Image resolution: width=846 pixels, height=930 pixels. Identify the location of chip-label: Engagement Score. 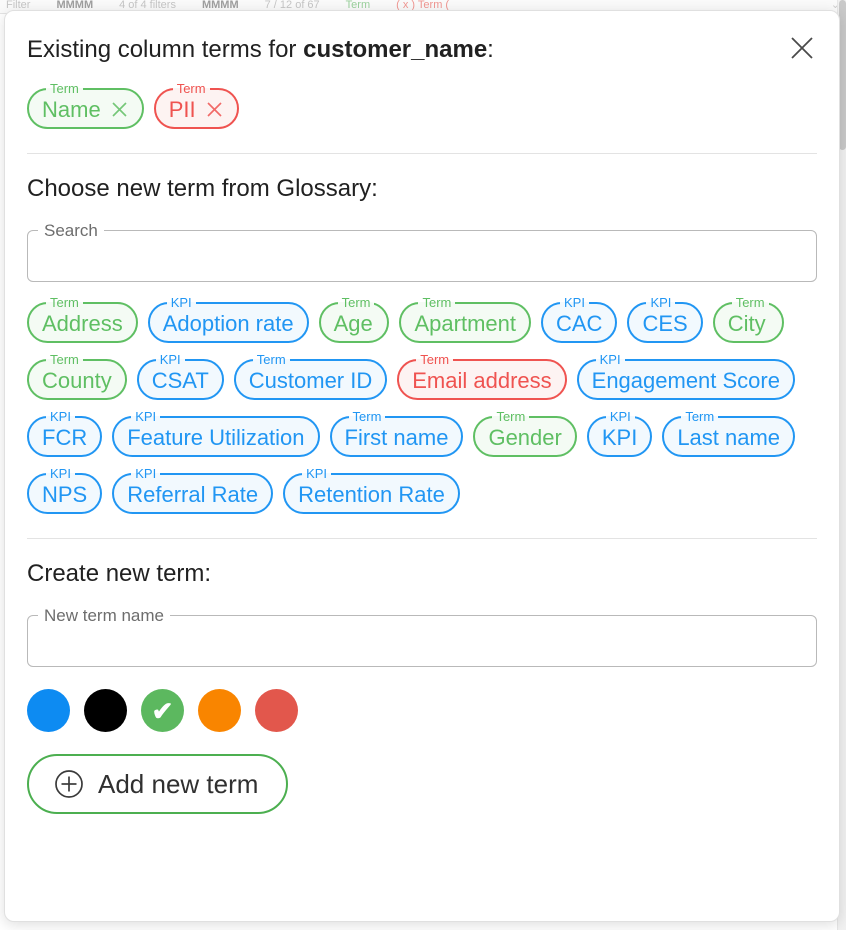
(685, 380).